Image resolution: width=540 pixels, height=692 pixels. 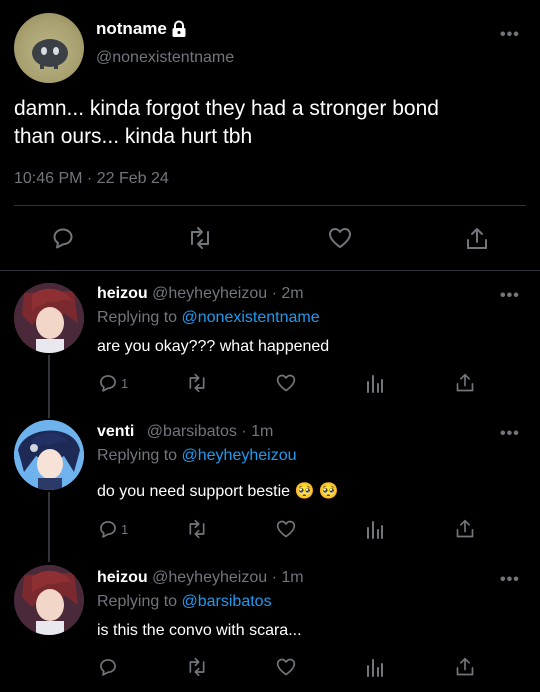 What do you see at coordinates (288, 293) in the screenshot?
I see `reply-time: · 2m` at bounding box center [288, 293].